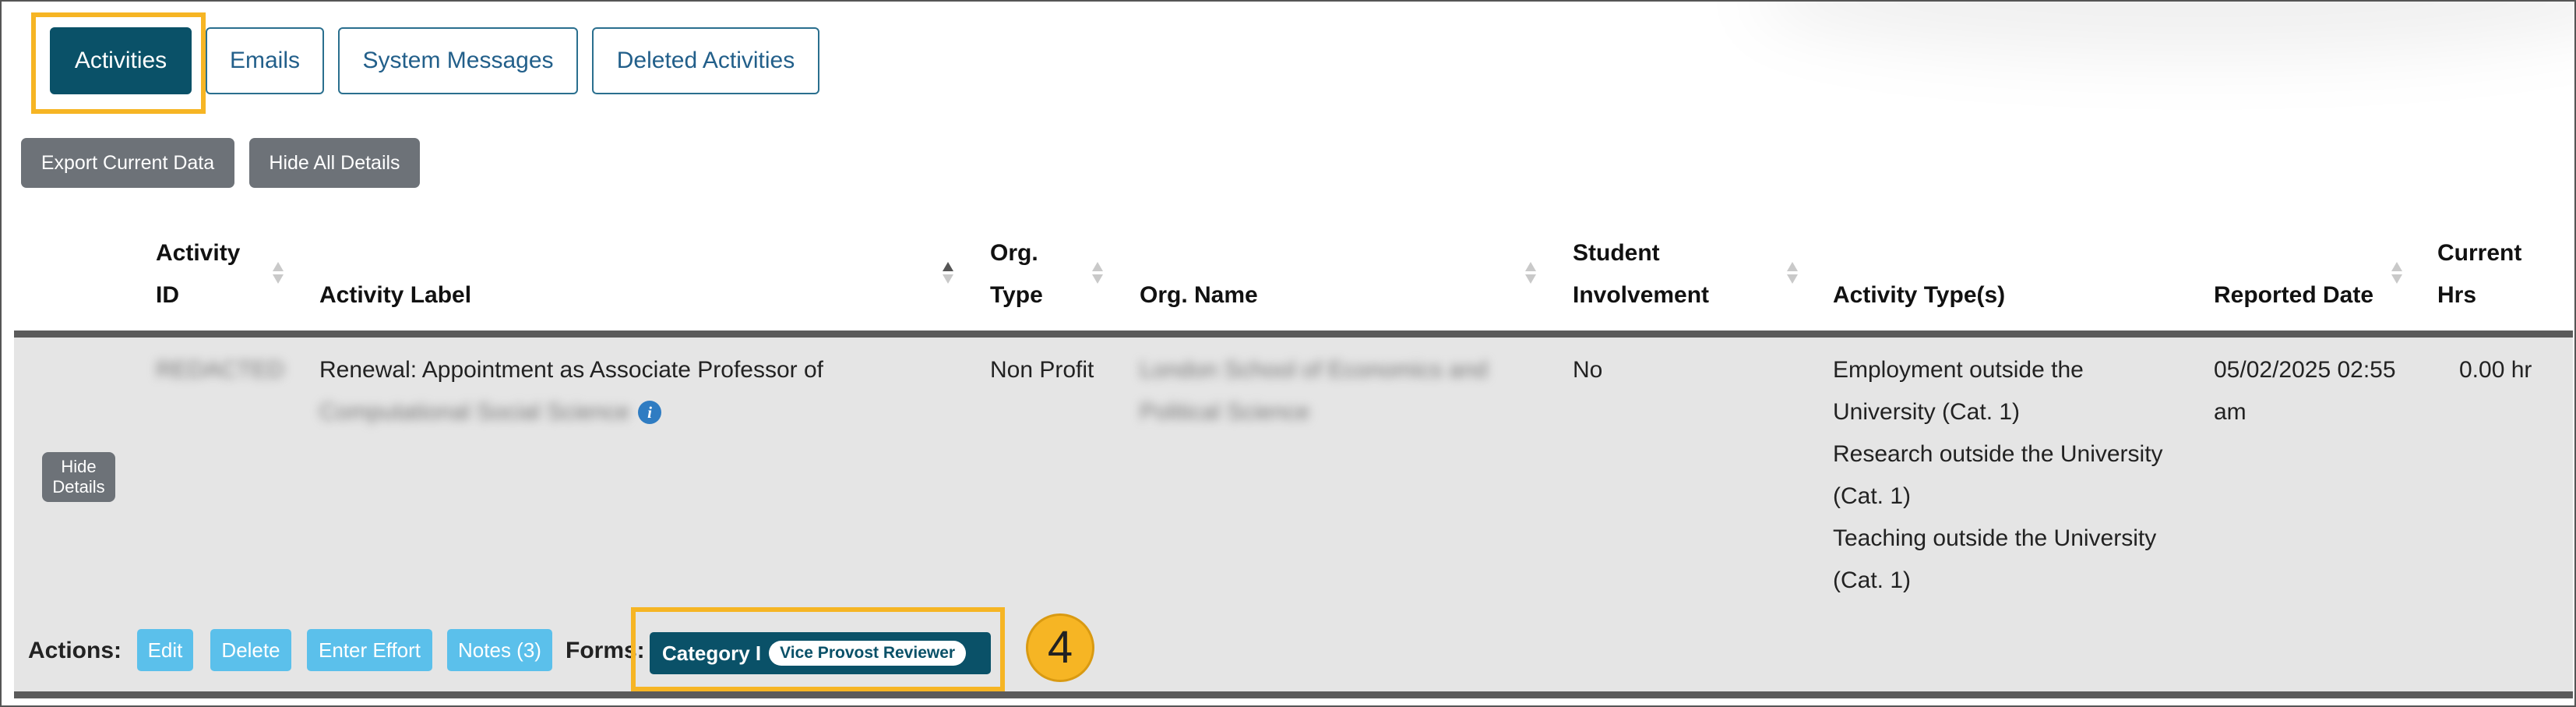 The width and height of the screenshot is (2576, 707). Describe the element at coordinates (79, 466) in the screenshot. I see `hide-details-line1: Hide` at that location.